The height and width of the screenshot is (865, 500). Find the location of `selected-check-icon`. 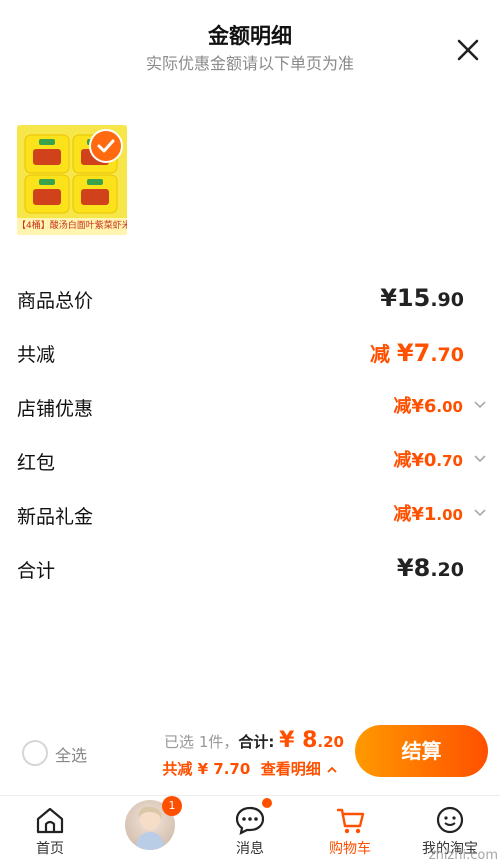

selected-check-icon is located at coordinates (106, 146).